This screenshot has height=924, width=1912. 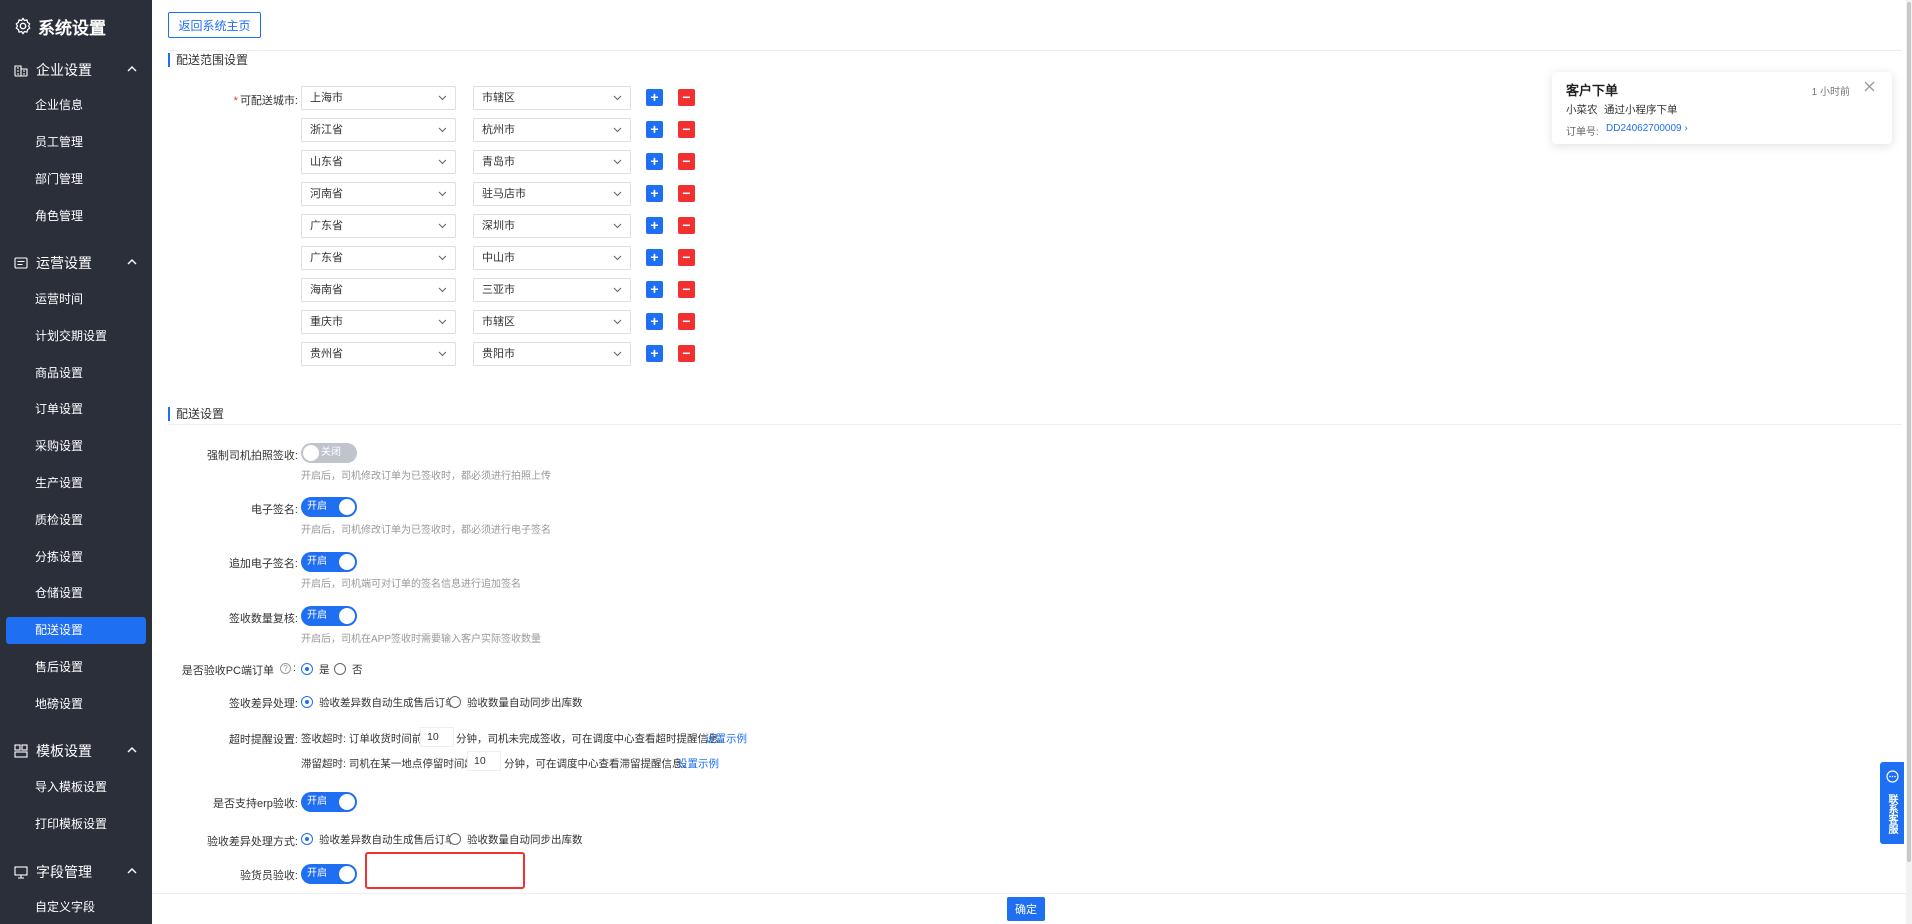 What do you see at coordinates (552, 258) in the screenshot?
I see `city-select: 中山市` at bounding box center [552, 258].